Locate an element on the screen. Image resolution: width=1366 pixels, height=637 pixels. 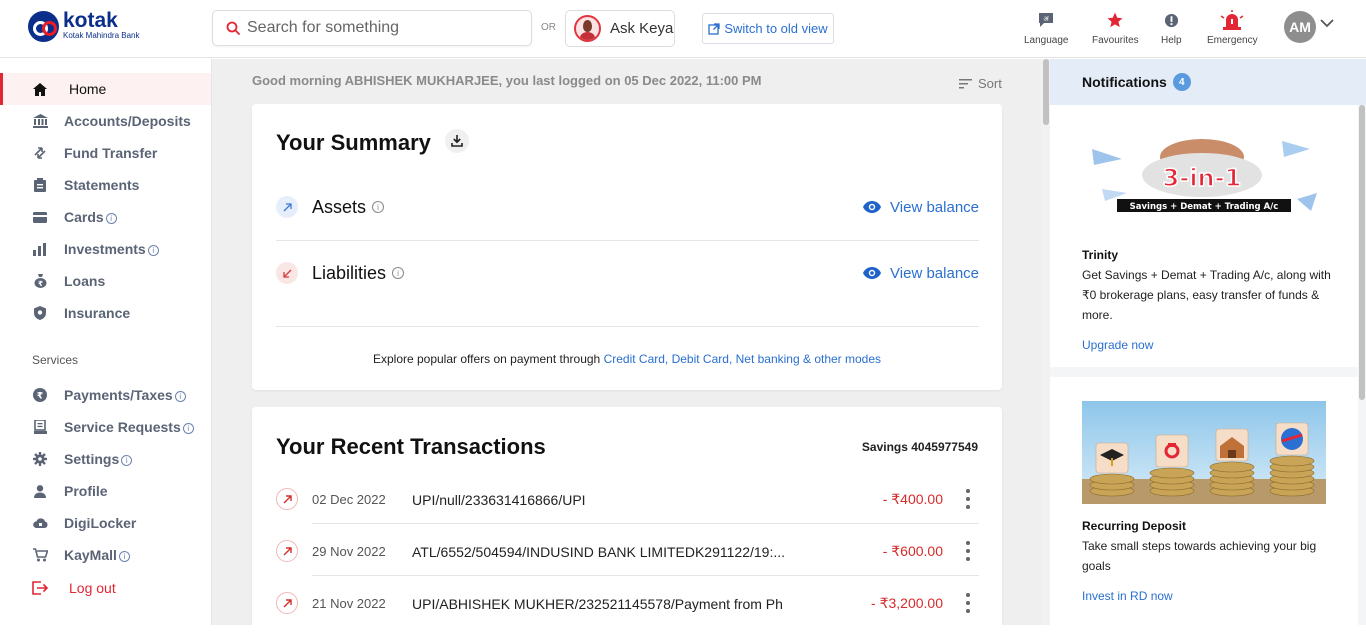
sidebar-item-label: Home is located at coordinates (88, 89).